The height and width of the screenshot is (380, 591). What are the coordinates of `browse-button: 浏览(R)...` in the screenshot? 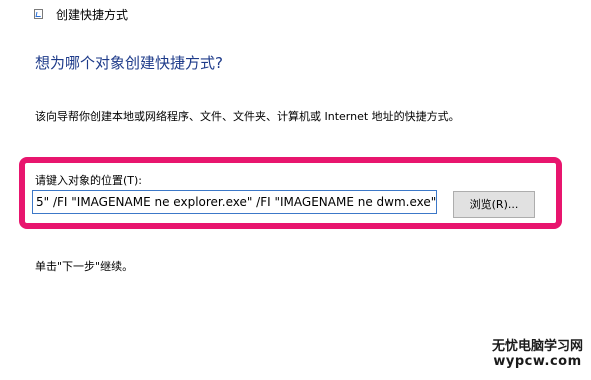 It's located at (494, 204).